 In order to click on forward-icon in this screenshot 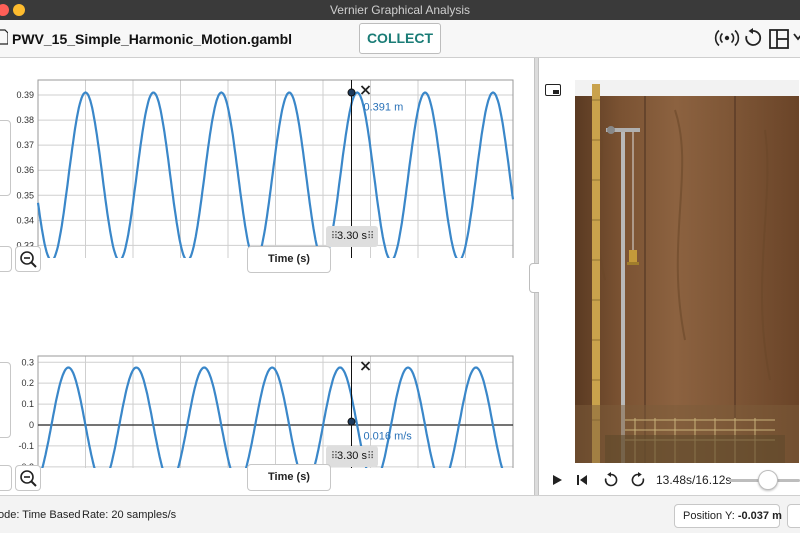, I will do `click(638, 480)`.